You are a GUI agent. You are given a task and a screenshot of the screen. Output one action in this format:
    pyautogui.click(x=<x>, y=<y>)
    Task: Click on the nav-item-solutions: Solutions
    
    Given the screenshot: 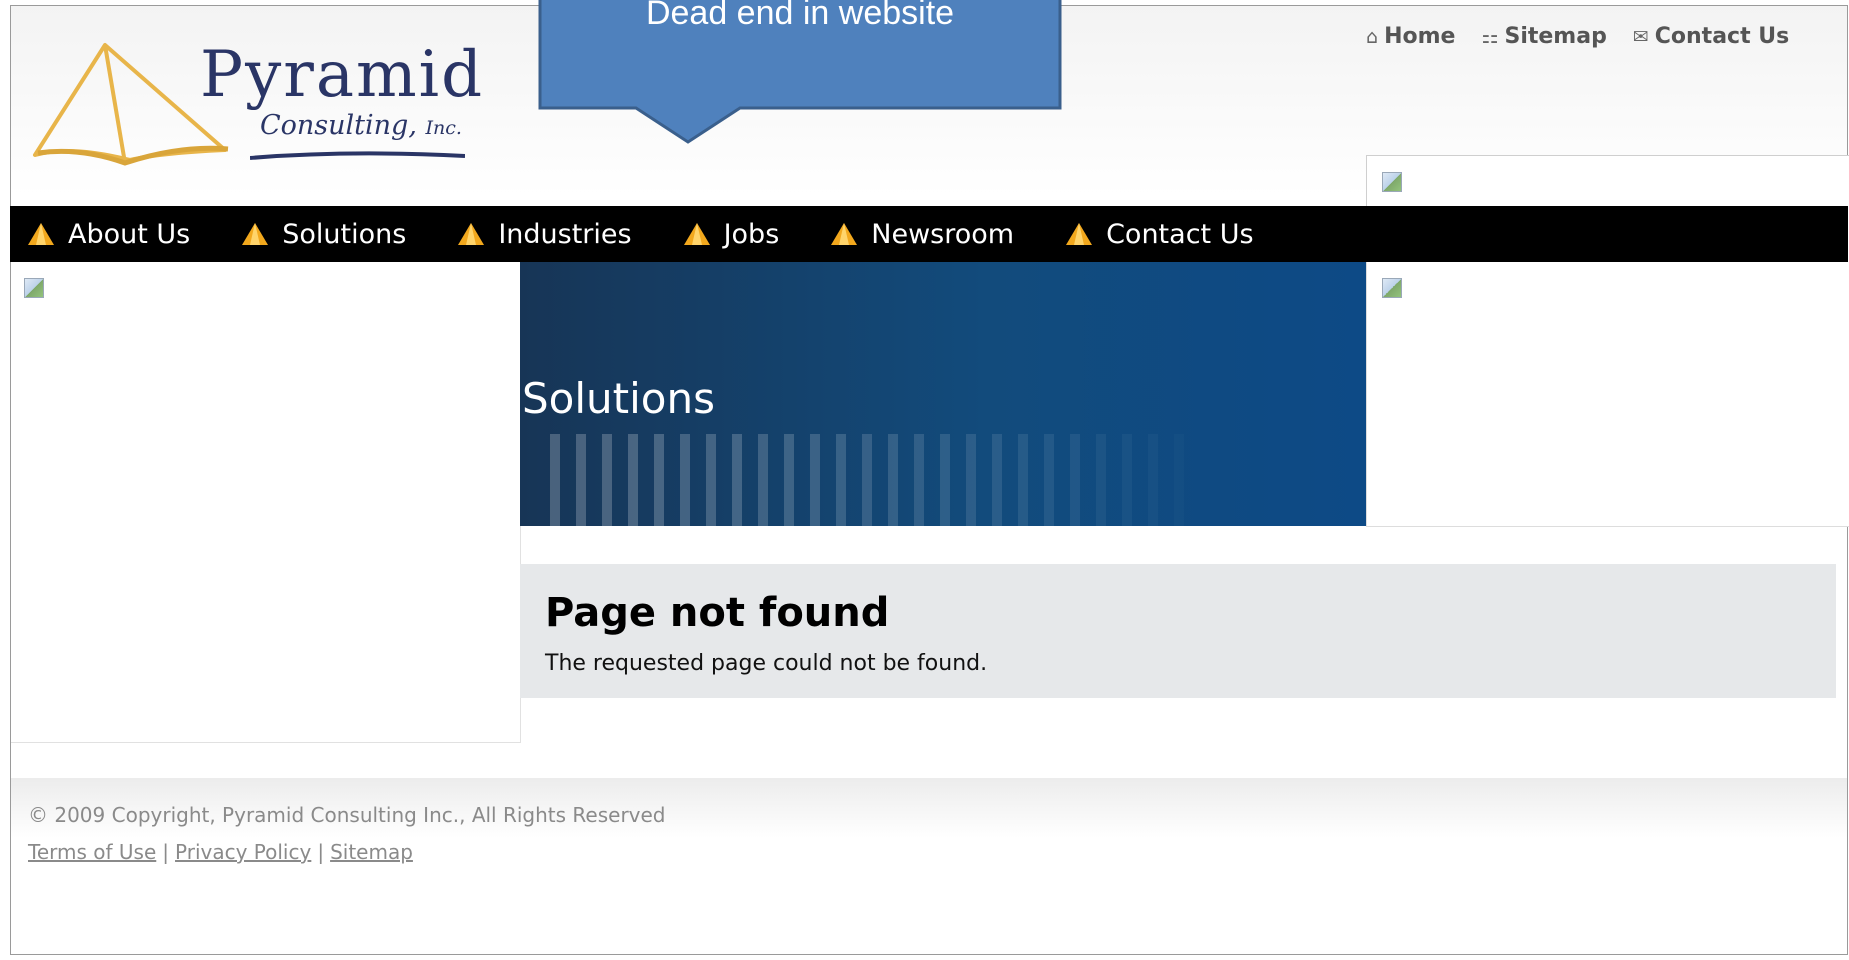 What is the action you would take?
    pyautogui.click(x=323, y=234)
    